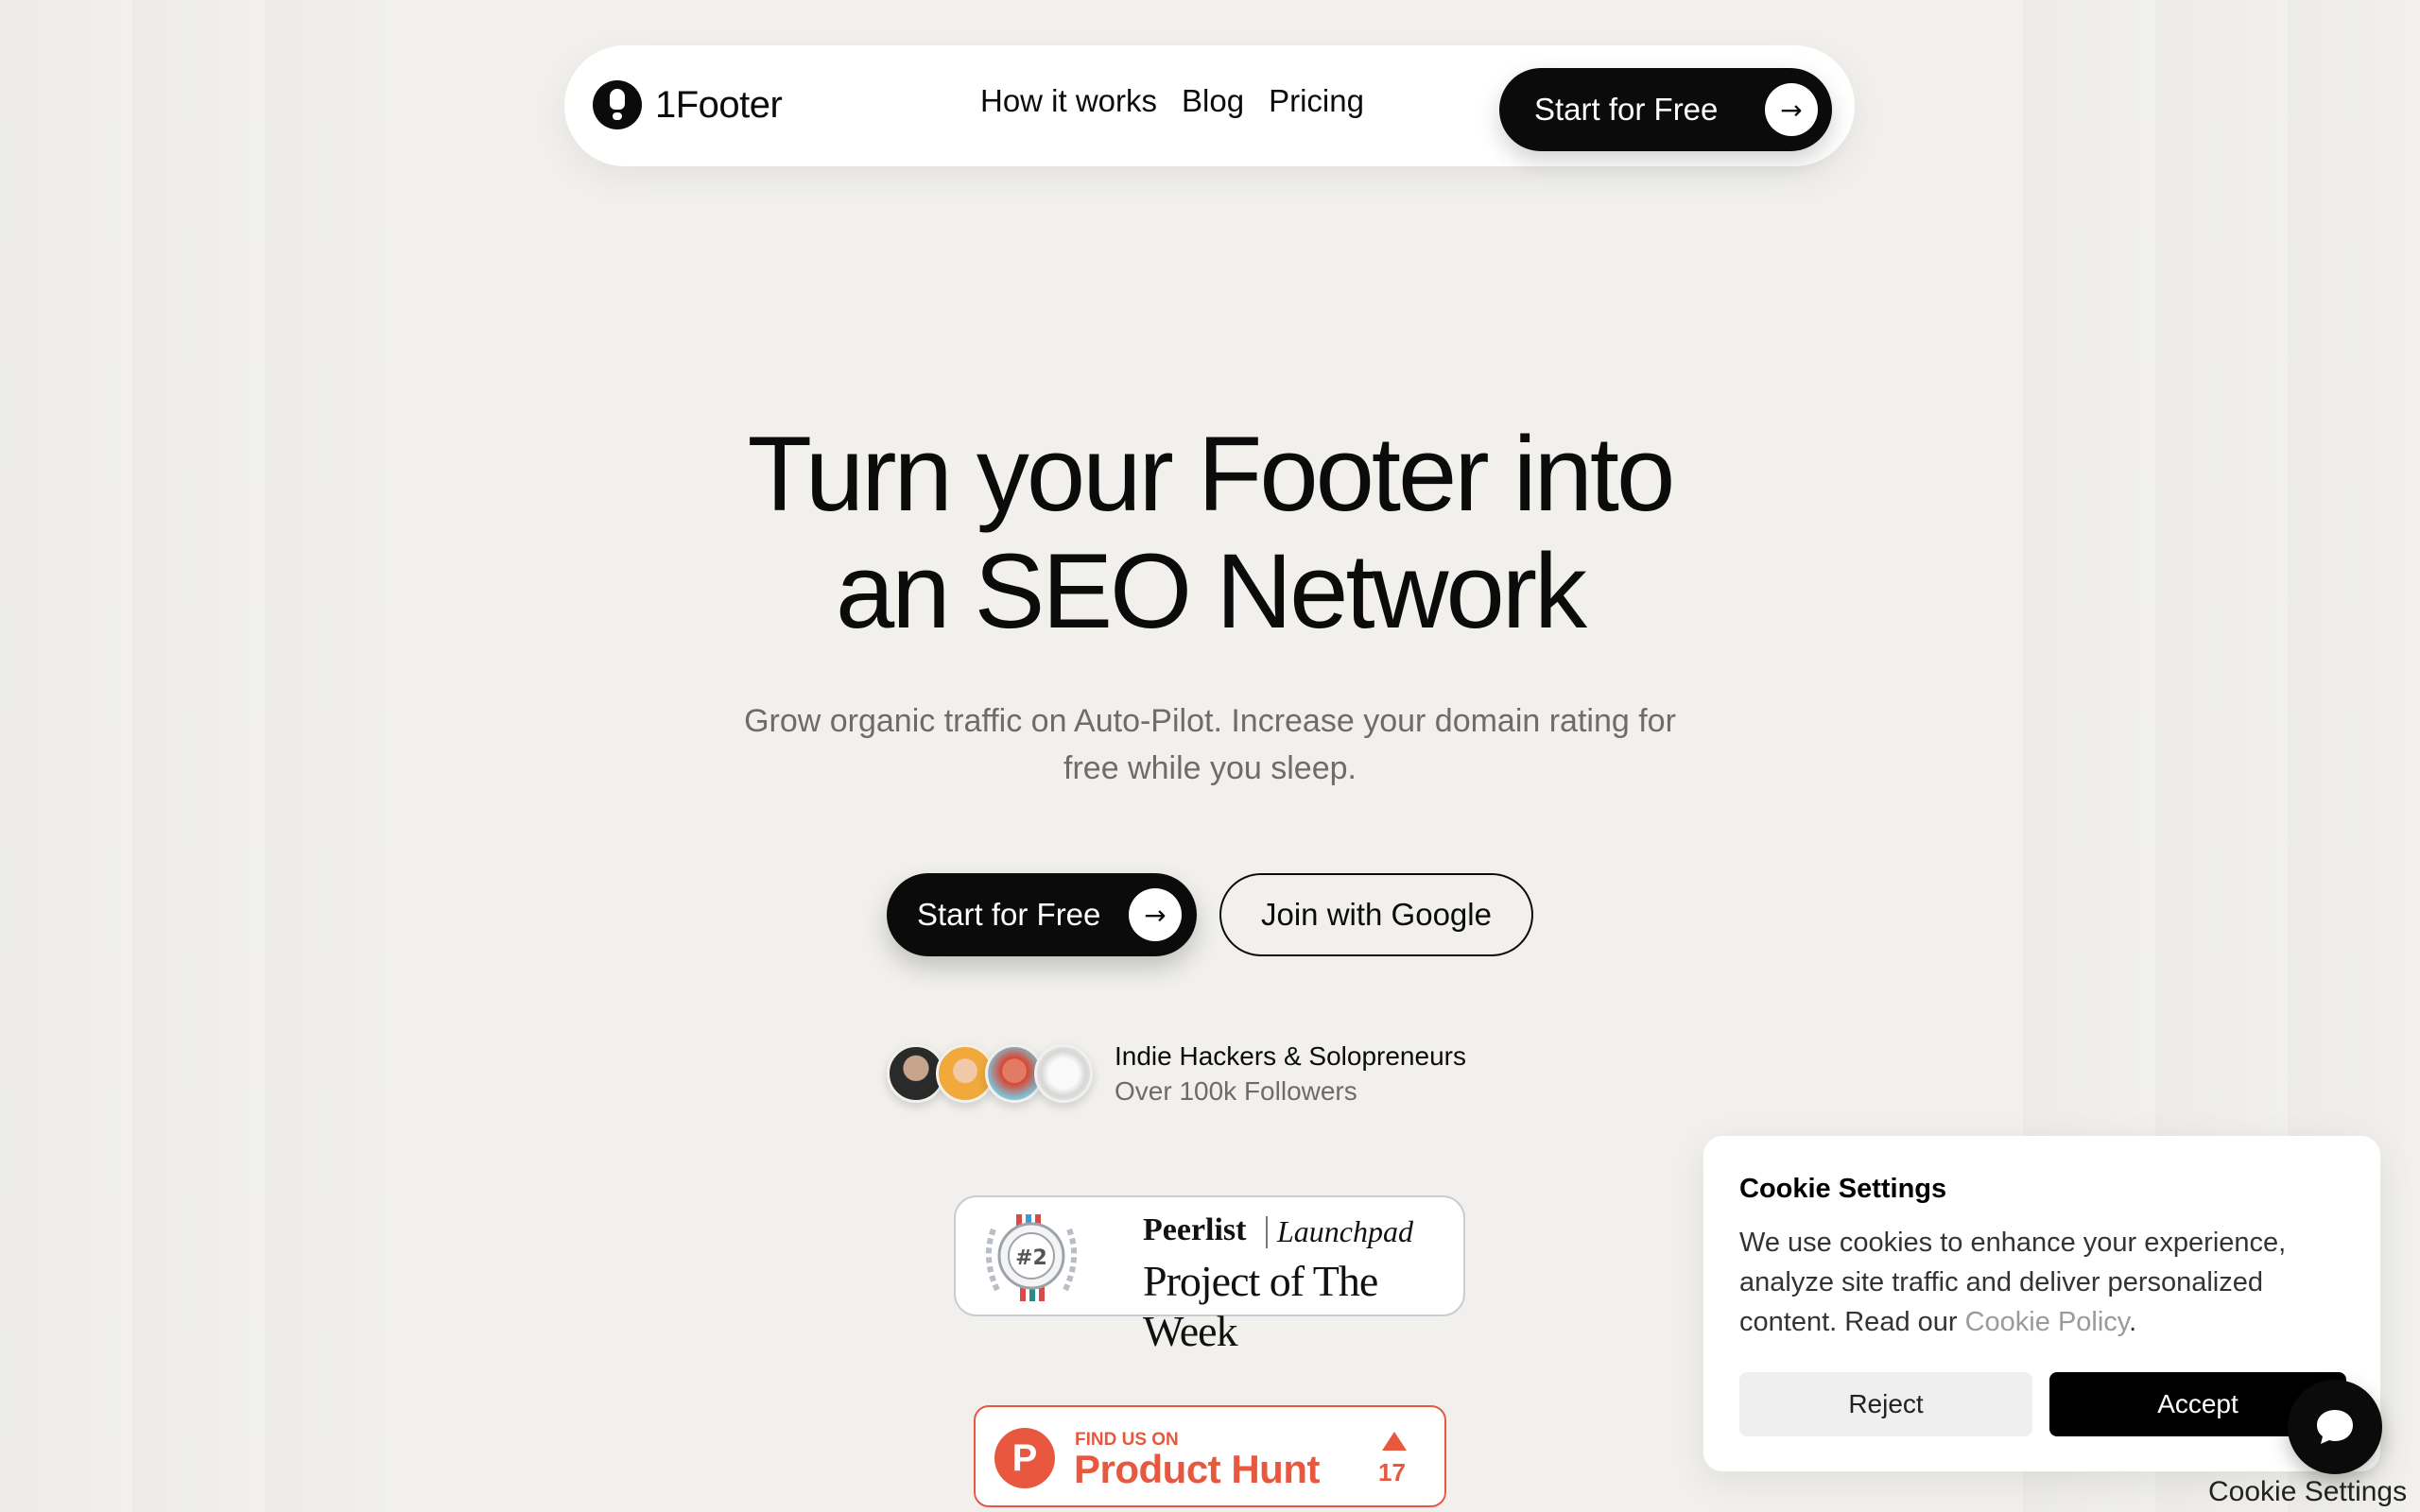 This screenshot has height=1512, width=2420. Describe the element at coordinates (1392, 1472) in the screenshot. I see `upvote-count: 17` at that location.